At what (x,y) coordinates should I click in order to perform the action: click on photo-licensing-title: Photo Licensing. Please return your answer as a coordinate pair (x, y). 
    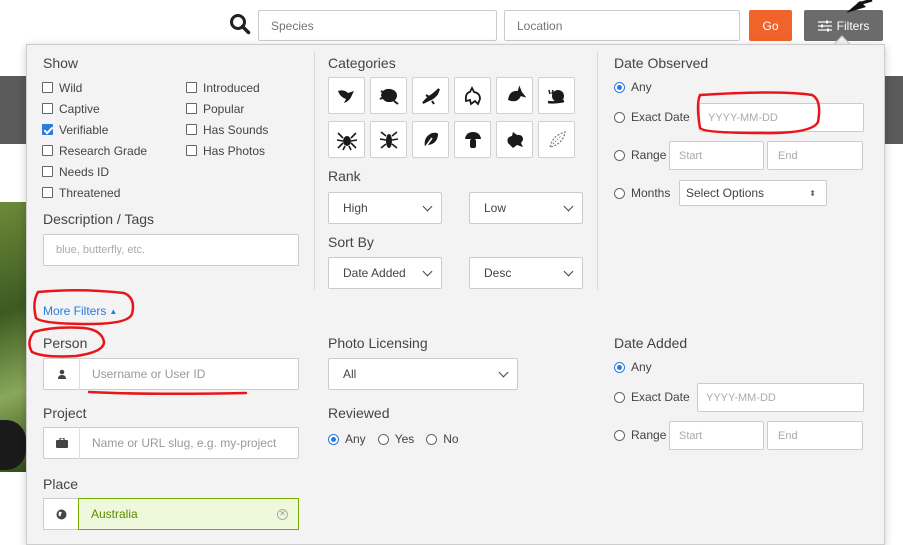
    Looking at the image, I should click on (378, 343).